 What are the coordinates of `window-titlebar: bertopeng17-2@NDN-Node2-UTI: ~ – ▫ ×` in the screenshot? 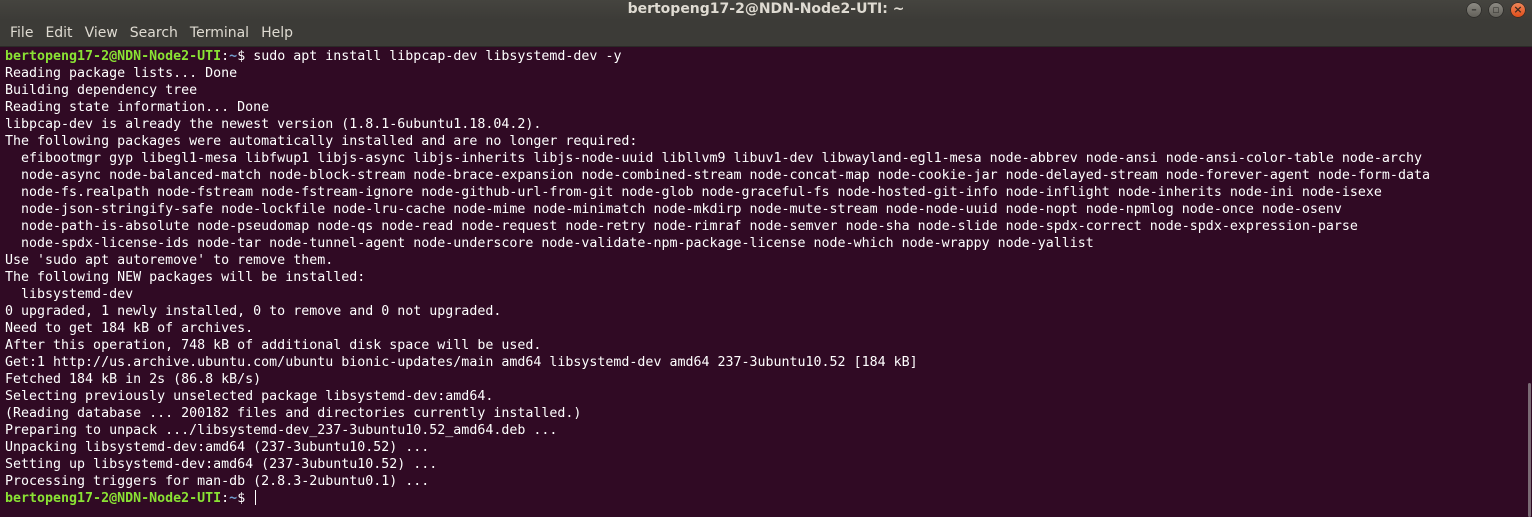 It's located at (766, 10).